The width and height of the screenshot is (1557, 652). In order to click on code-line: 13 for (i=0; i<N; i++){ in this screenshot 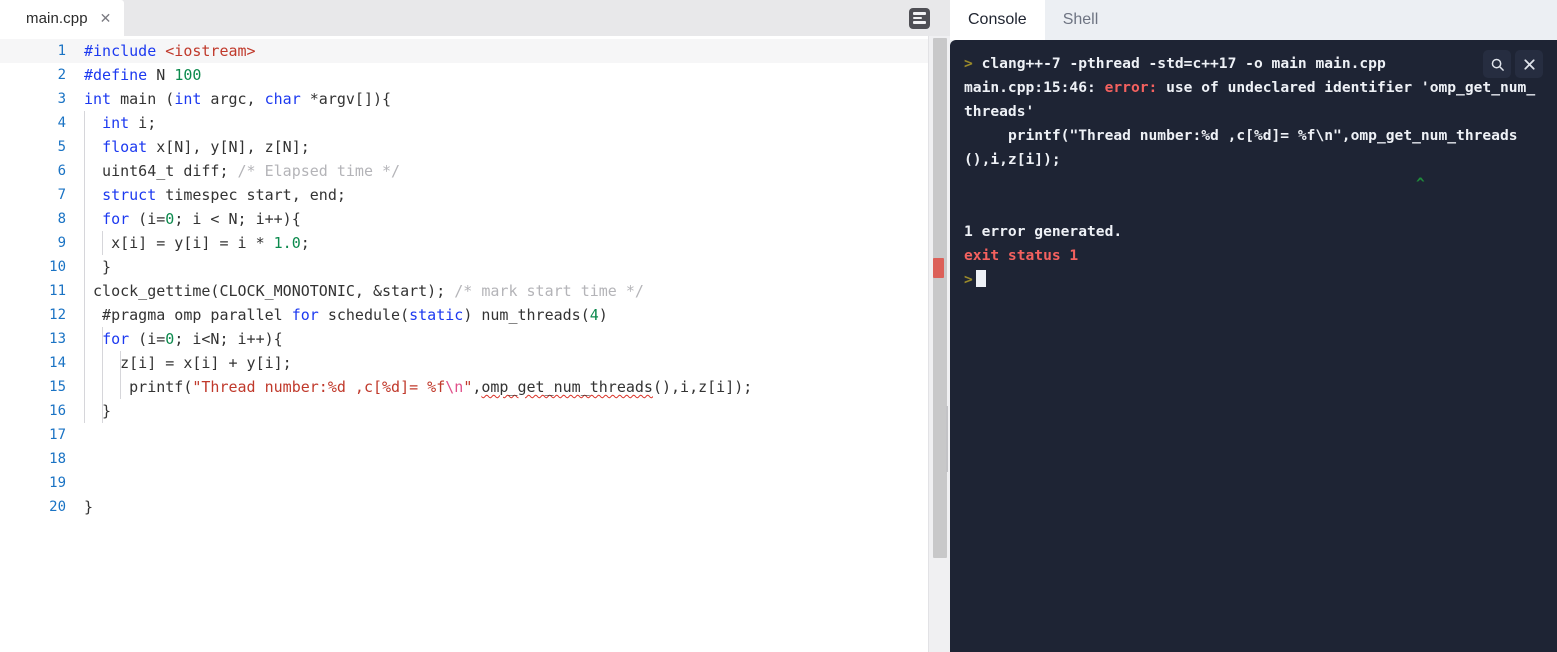, I will do `click(475, 339)`.